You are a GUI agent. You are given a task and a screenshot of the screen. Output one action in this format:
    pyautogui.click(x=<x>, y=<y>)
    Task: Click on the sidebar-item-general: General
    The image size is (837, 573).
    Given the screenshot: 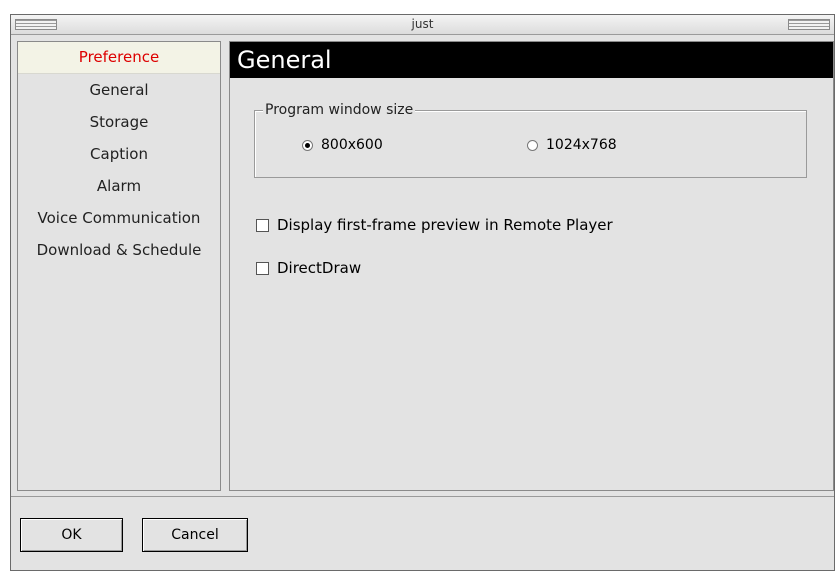 What is the action you would take?
    pyautogui.click(x=119, y=90)
    